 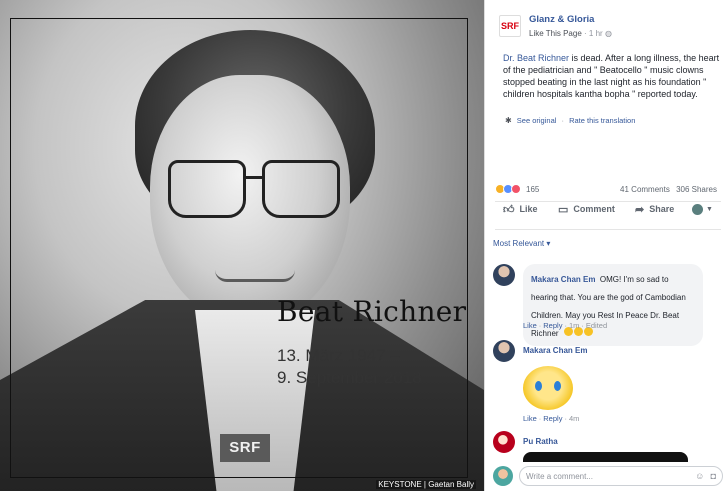 What do you see at coordinates (548, 388) in the screenshot?
I see `crying-sticker` at bounding box center [548, 388].